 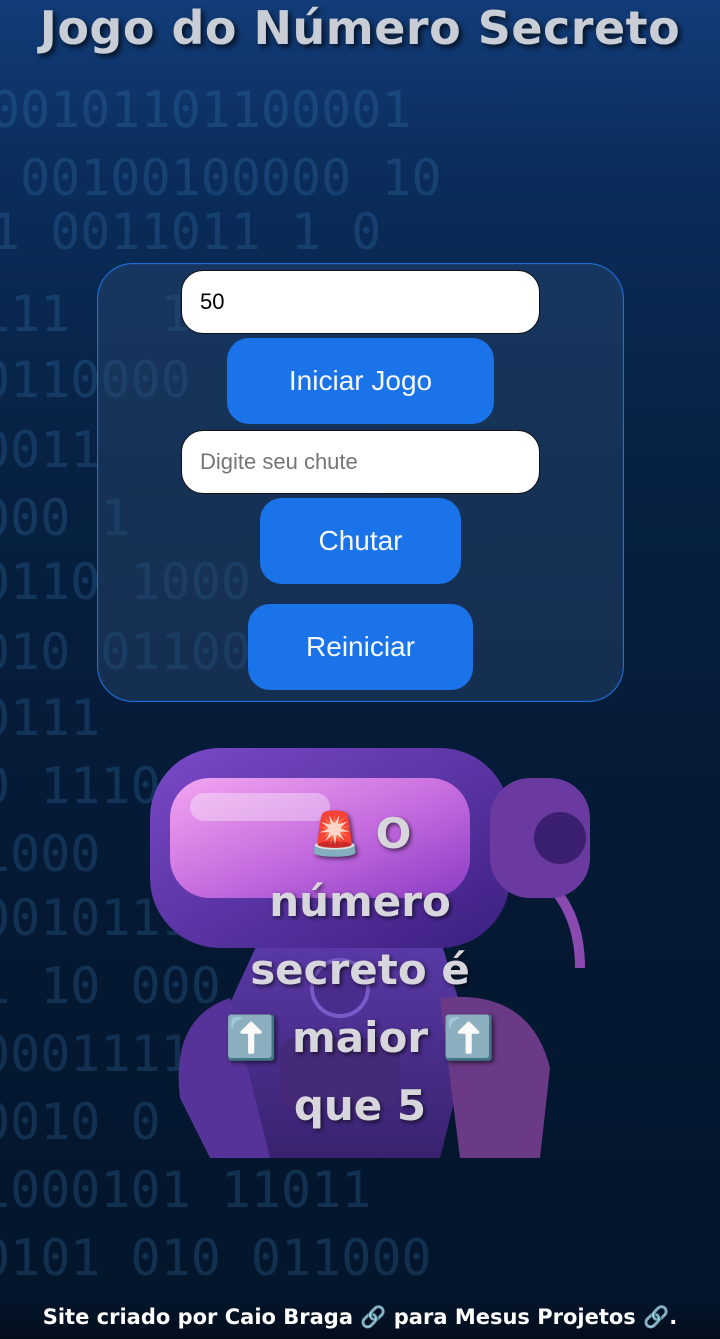 What do you see at coordinates (216, 1258) in the screenshot?
I see `binary-row: 0101 010 011000` at bounding box center [216, 1258].